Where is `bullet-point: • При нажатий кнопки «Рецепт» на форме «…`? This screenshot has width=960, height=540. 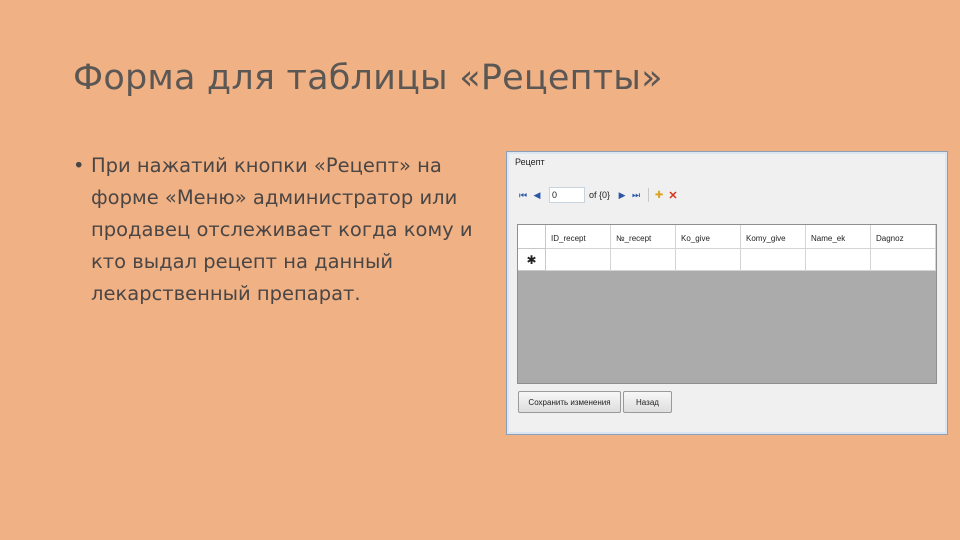 bullet-point: • При нажатий кнопки «Рецепт» на форме «… is located at coordinates (288, 230).